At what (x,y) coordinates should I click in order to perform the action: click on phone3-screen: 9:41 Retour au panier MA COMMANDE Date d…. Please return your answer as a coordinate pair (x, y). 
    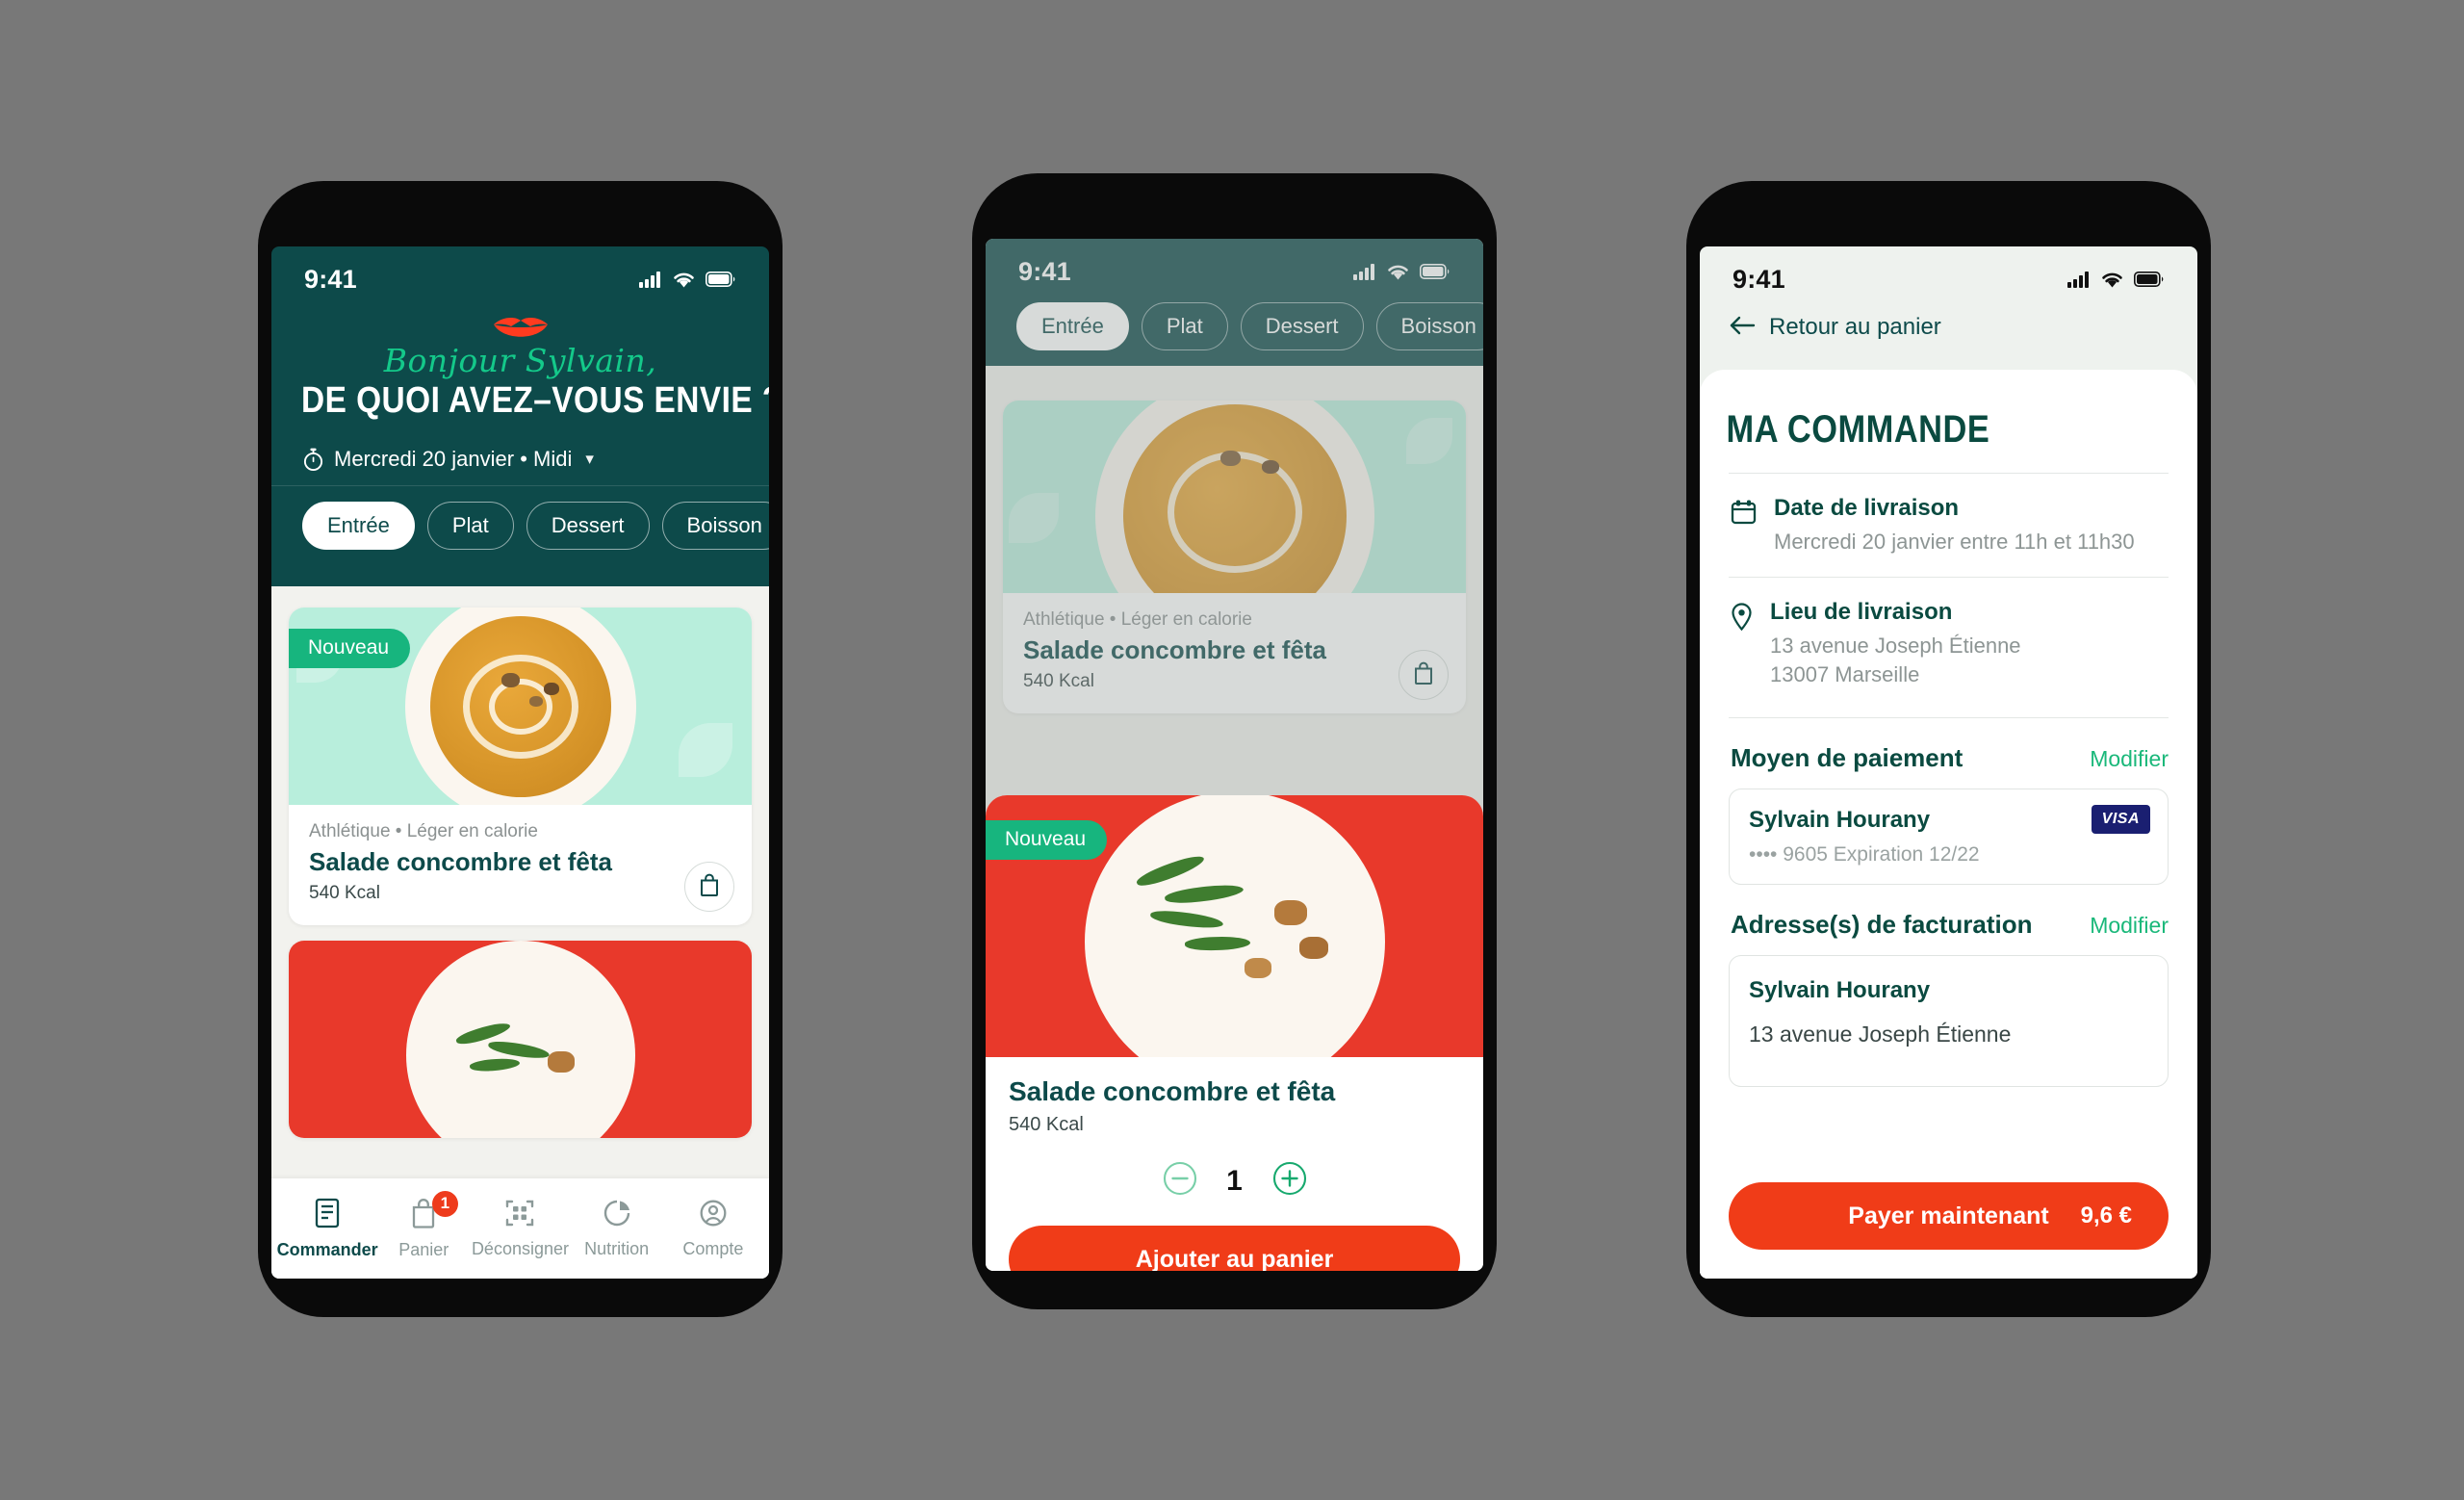
    Looking at the image, I should click on (1948, 762).